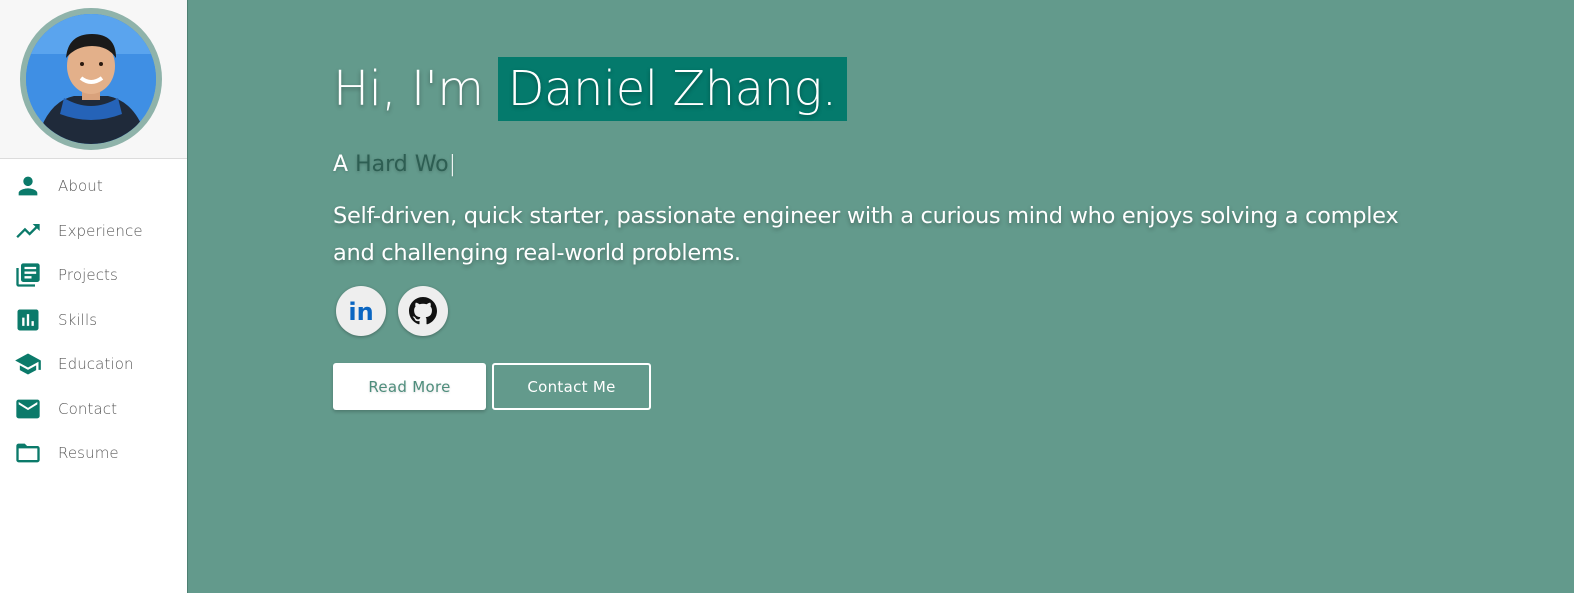  I want to click on sidebar-item-label: Resume, so click(88, 453).